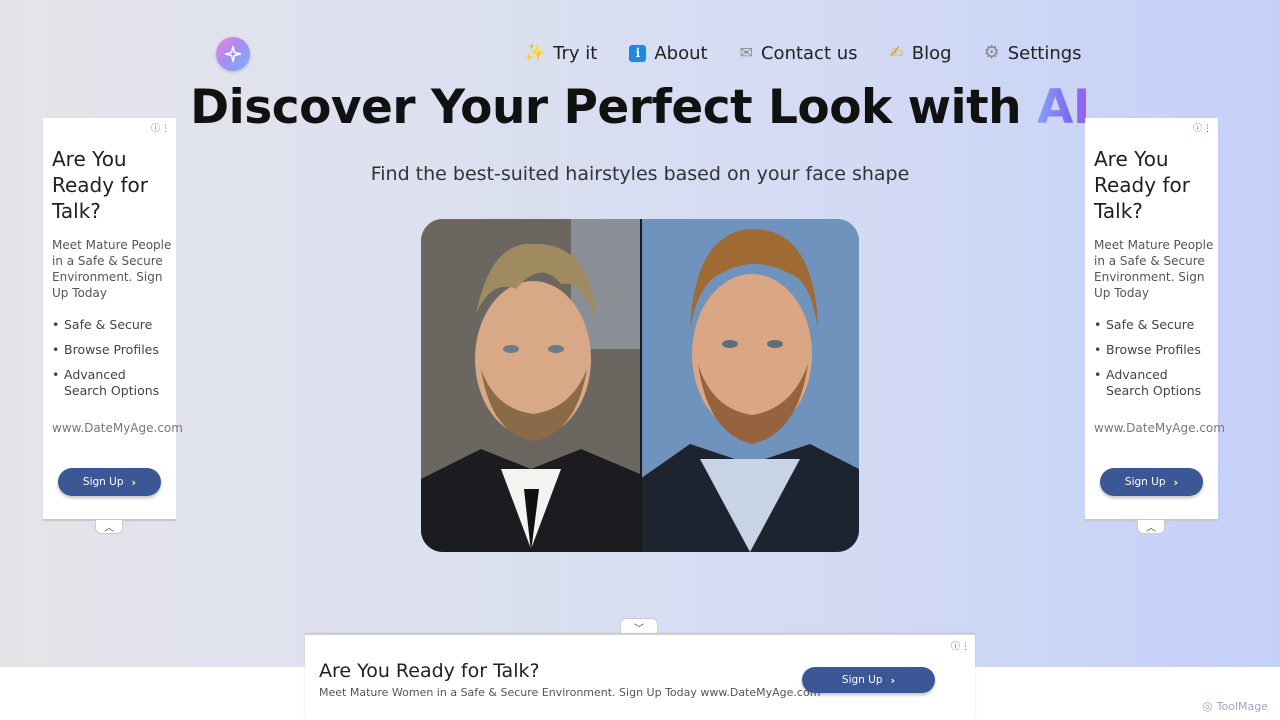 The height and width of the screenshot is (720, 1280). What do you see at coordinates (746, 52) in the screenshot?
I see `envelope-icon: ✉` at bounding box center [746, 52].